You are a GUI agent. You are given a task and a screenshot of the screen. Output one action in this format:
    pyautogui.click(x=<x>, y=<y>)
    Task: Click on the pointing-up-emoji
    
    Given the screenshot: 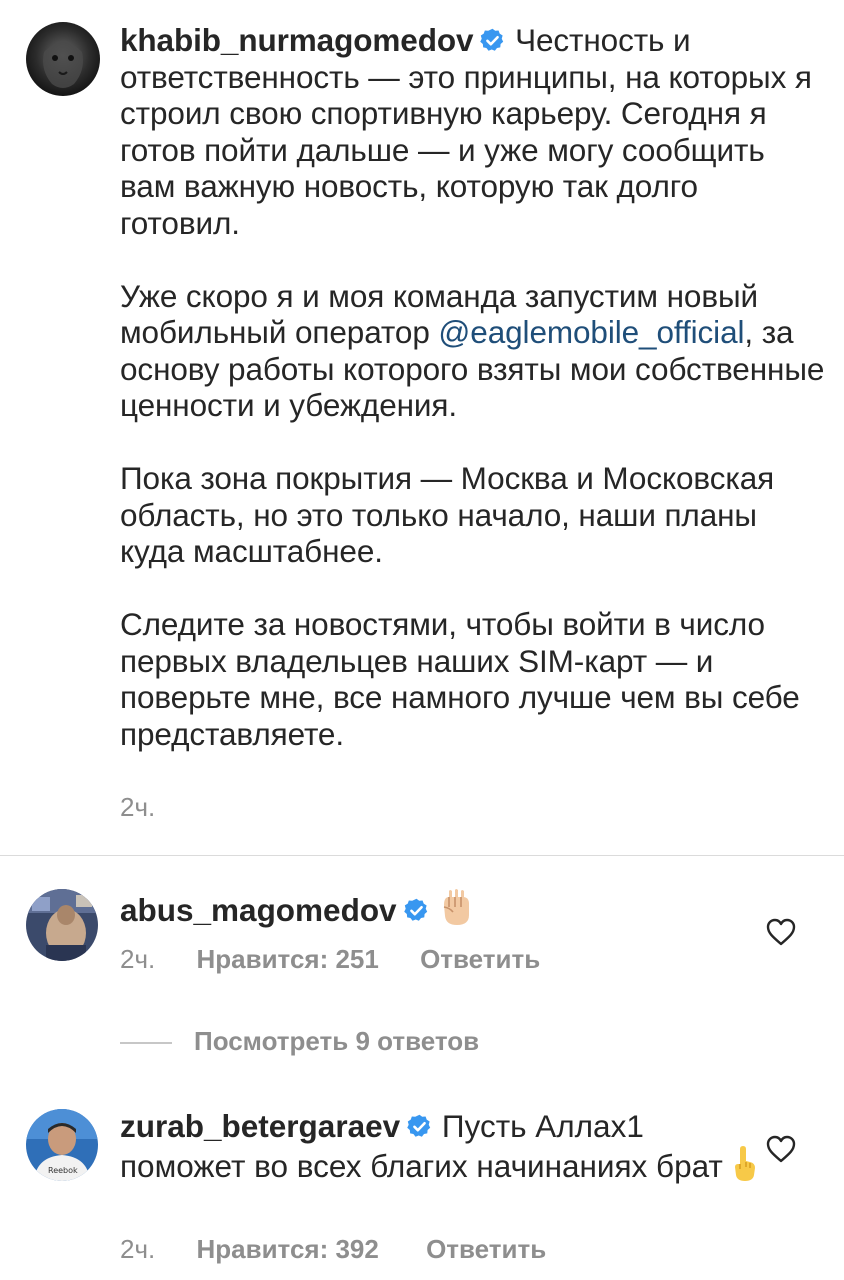 What is the action you would take?
    pyautogui.click(x=744, y=1168)
    